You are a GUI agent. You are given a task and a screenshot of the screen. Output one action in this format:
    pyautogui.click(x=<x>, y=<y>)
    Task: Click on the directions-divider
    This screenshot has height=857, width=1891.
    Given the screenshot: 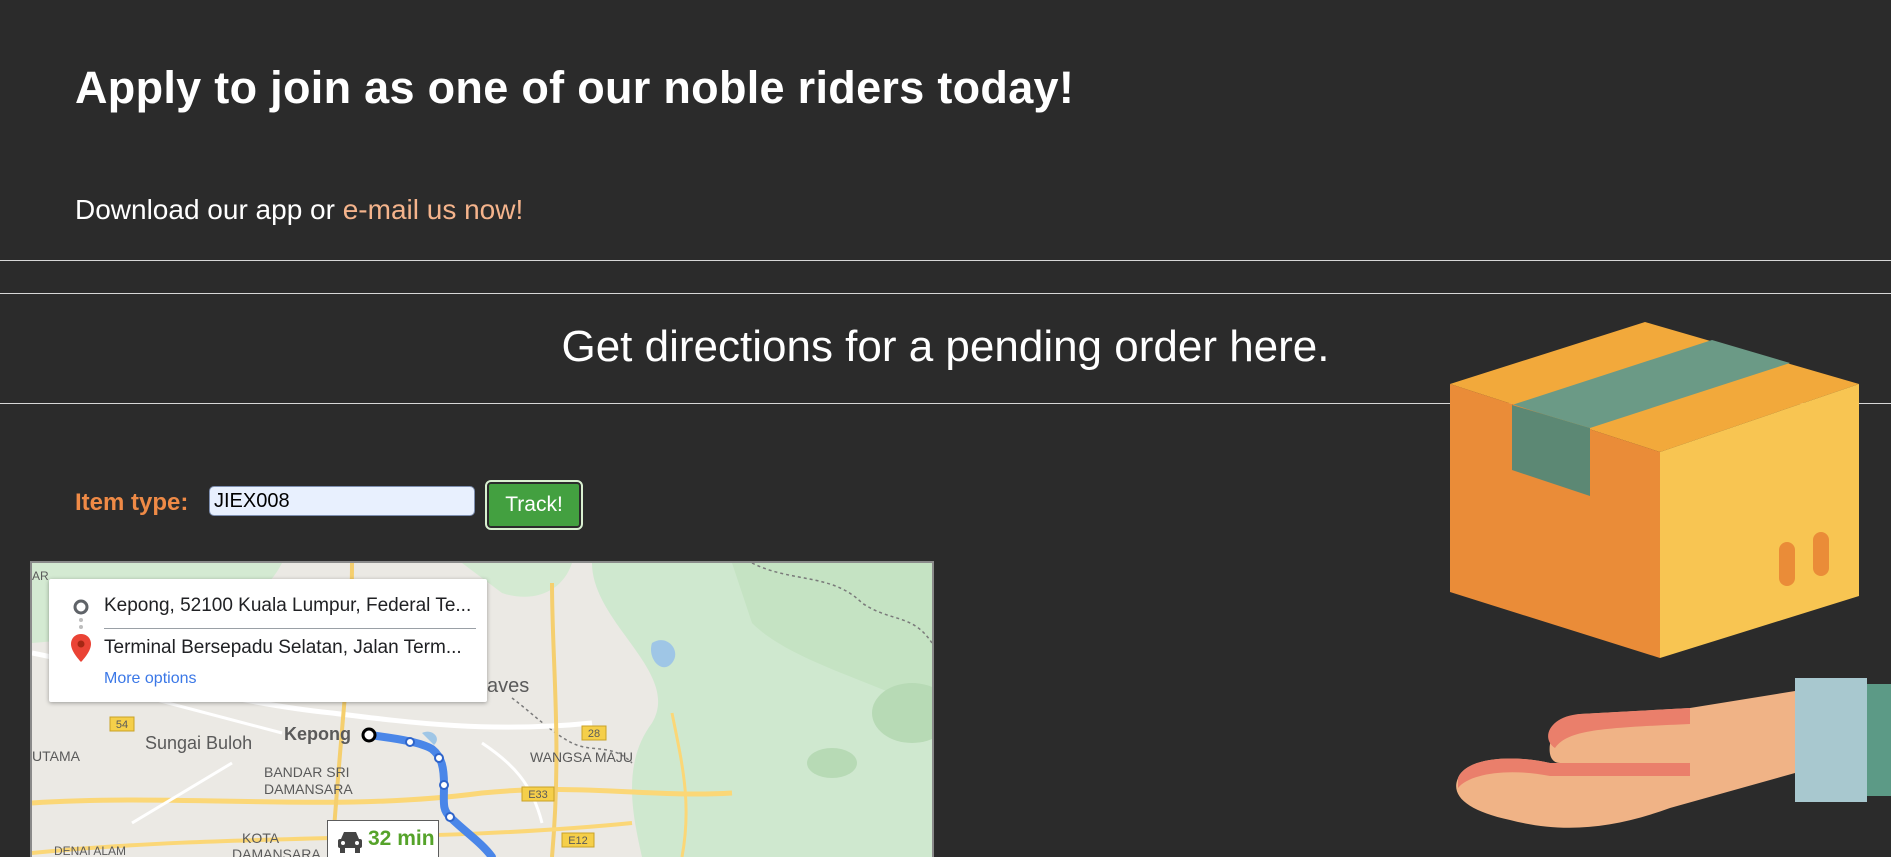 What is the action you would take?
    pyautogui.click(x=290, y=628)
    